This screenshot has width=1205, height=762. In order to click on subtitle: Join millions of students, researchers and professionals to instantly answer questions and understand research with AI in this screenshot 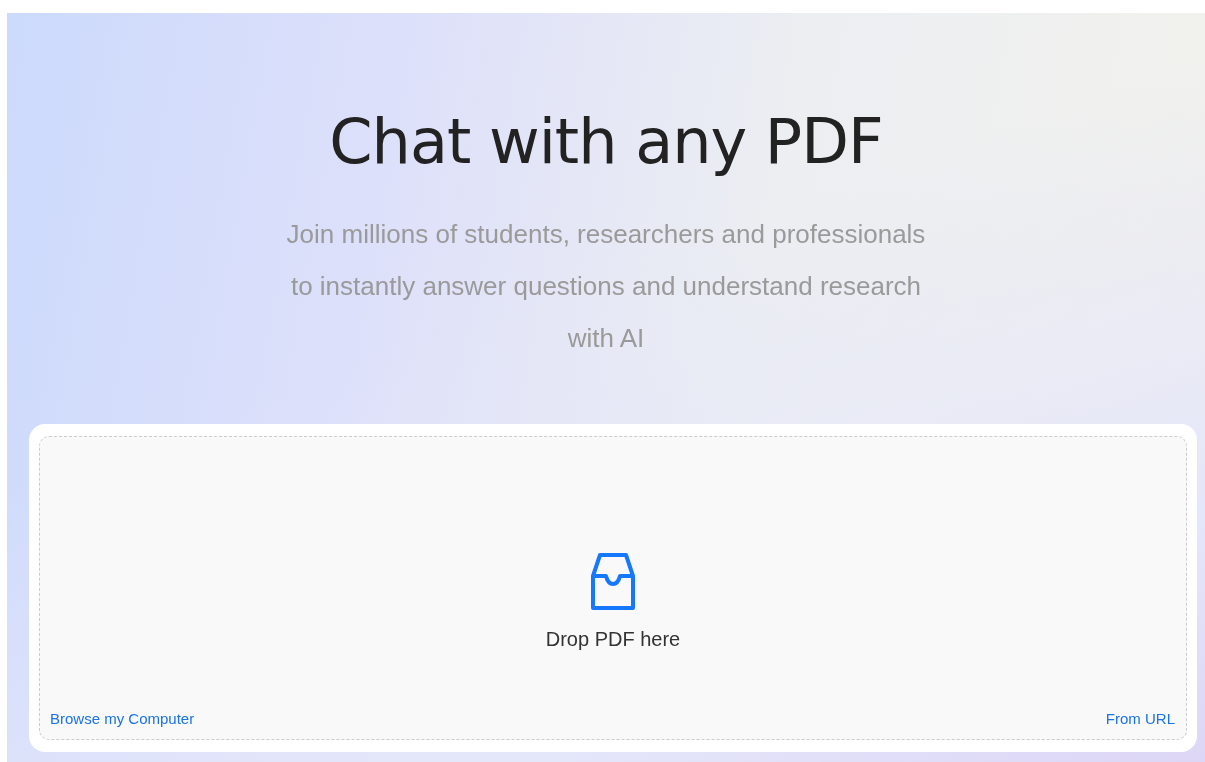, I will do `click(606, 286)`.